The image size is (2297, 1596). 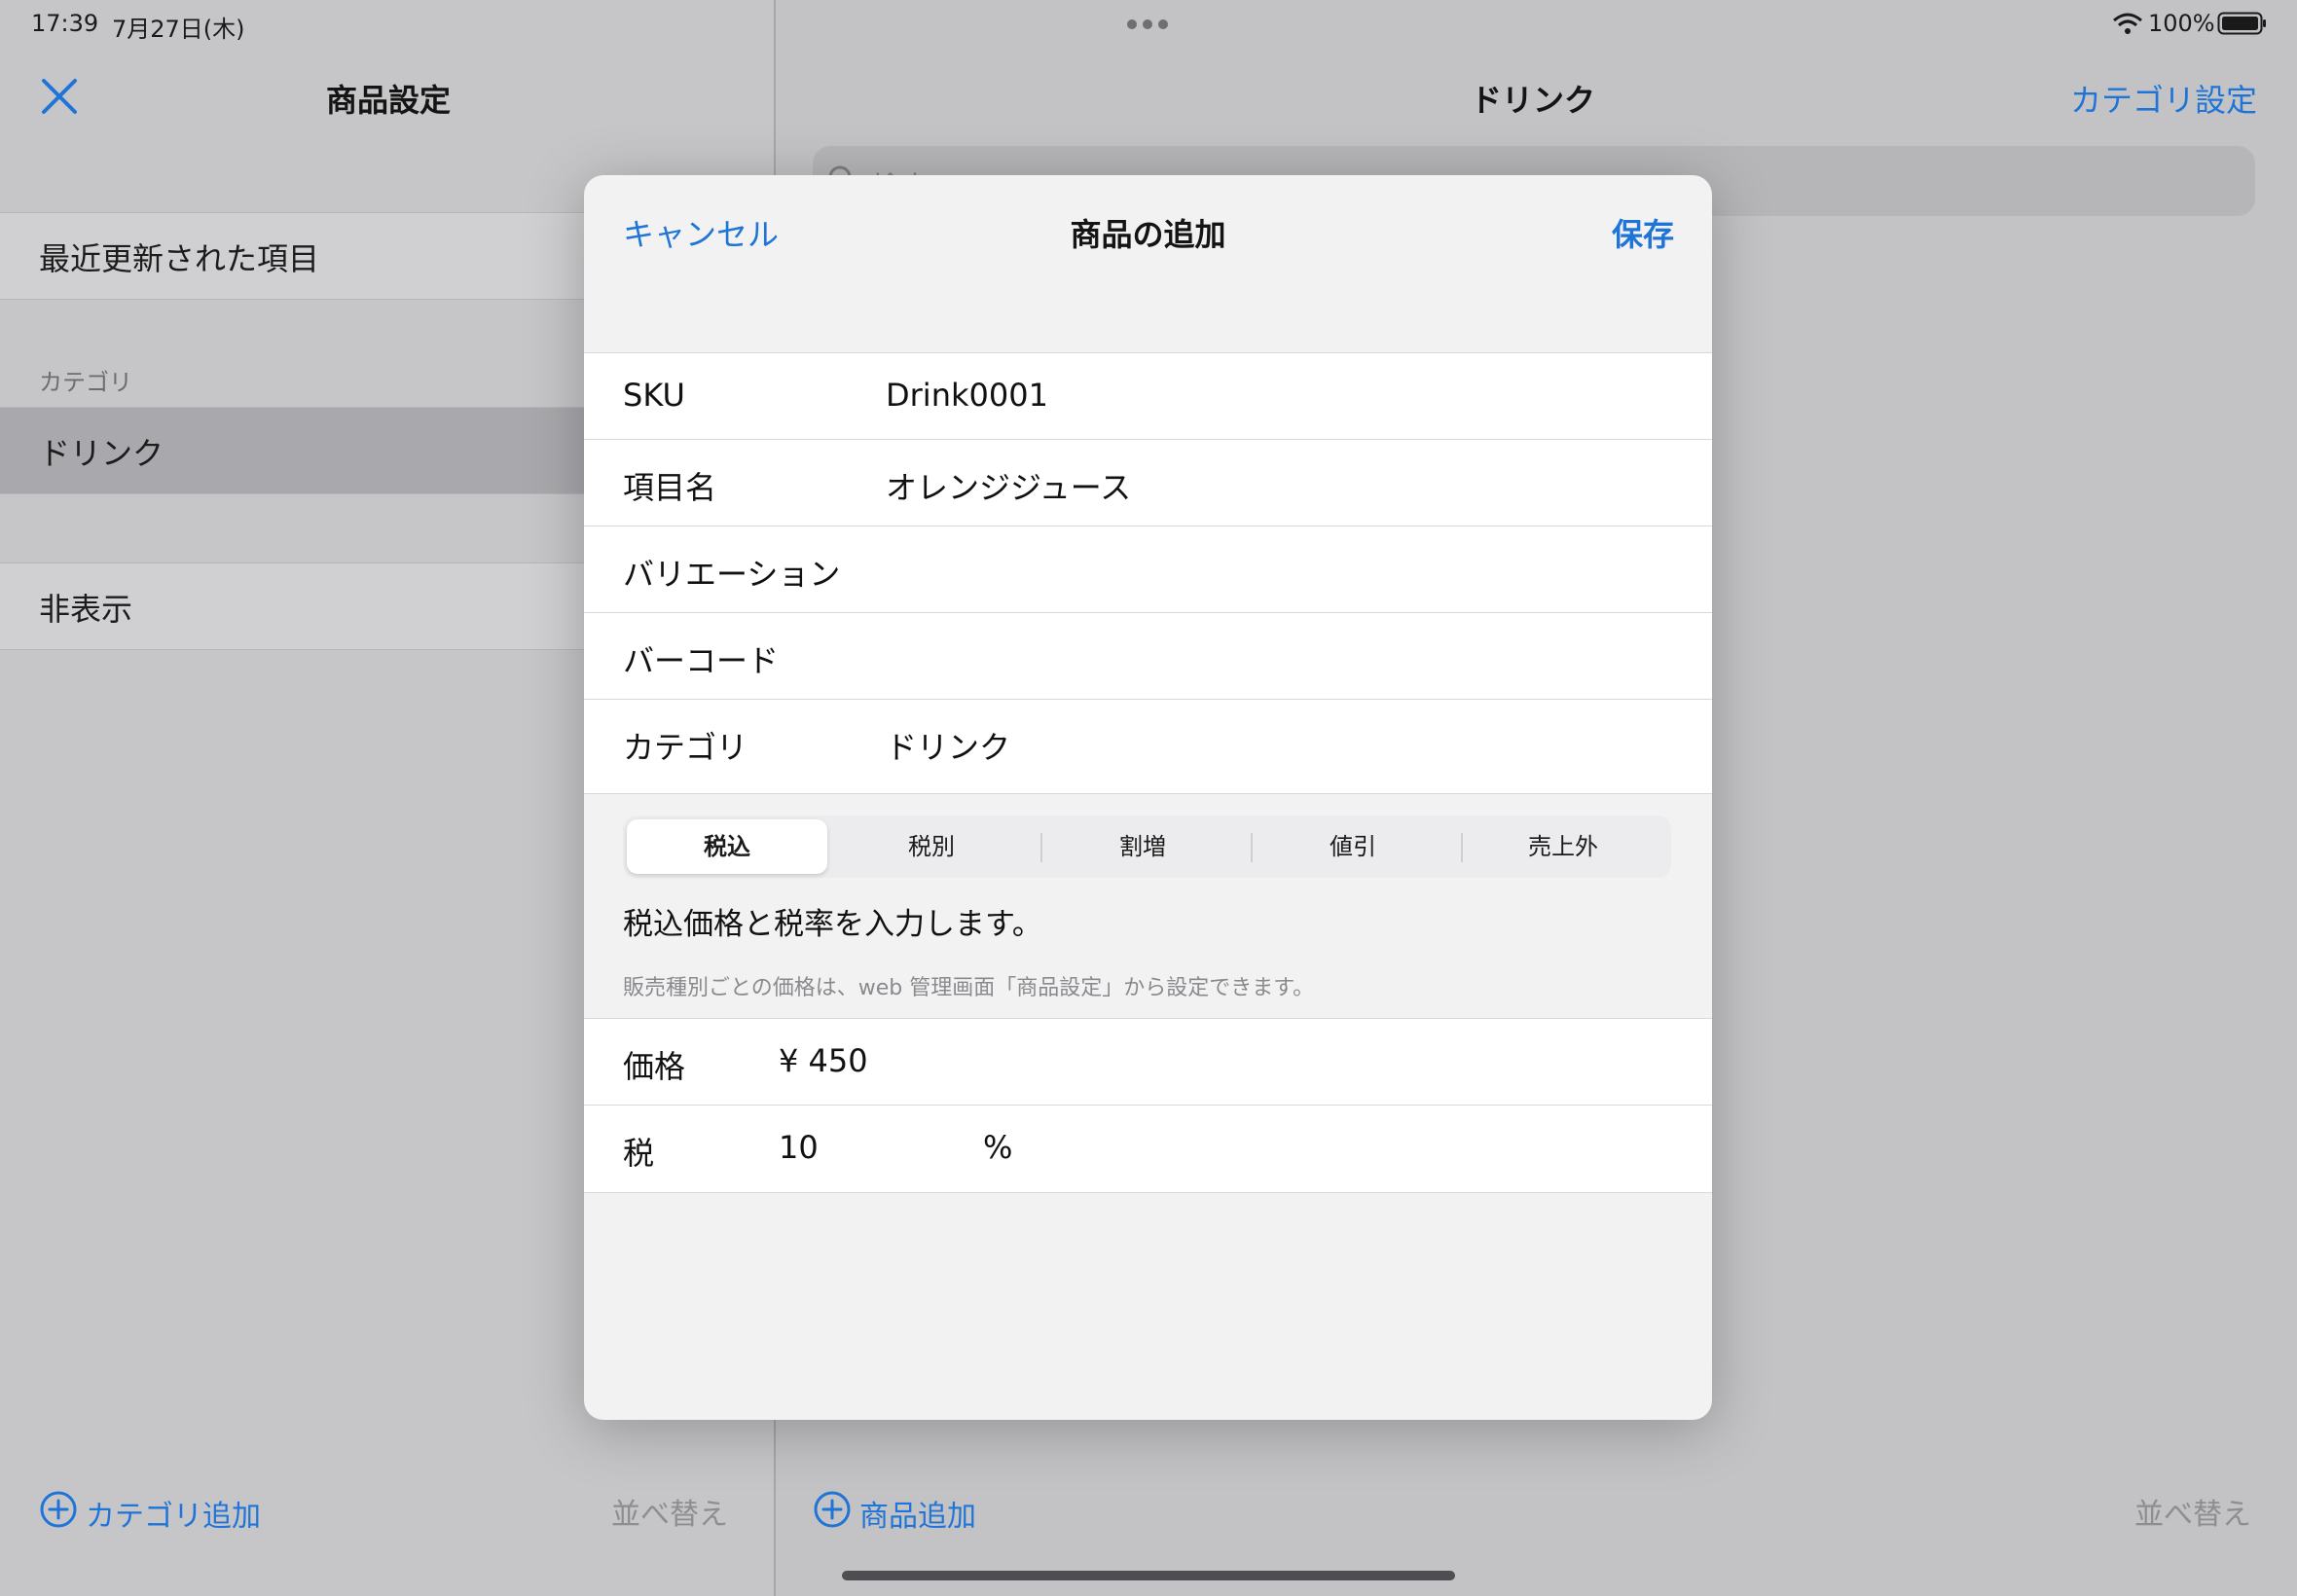 I want to click on tax-label: 税, so click(x=639, y=1154).